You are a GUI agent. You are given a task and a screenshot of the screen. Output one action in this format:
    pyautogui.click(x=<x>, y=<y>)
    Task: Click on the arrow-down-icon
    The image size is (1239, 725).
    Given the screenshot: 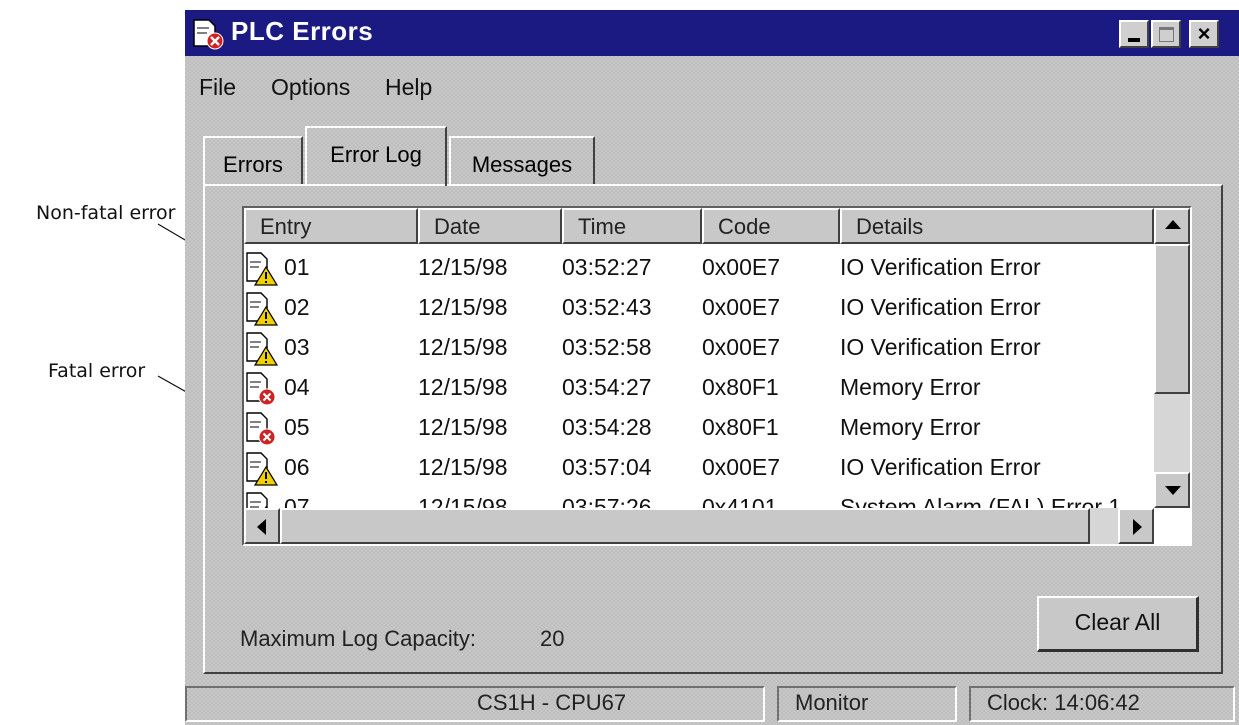 What is the action you would take?
    pyautogui.click(x=1173, y=490)
    